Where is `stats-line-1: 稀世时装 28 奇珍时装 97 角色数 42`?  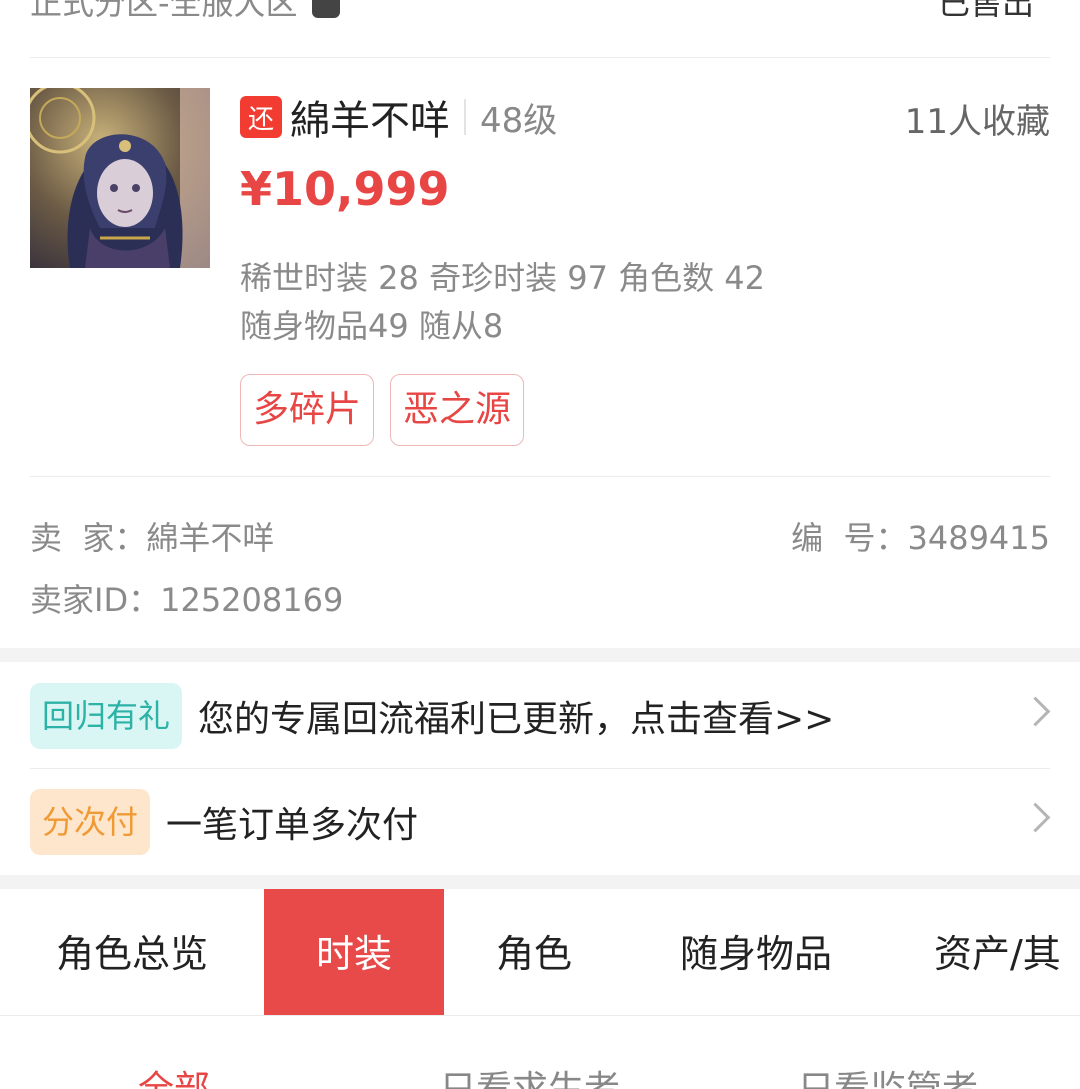
stats-line-1: 稀世时装 28 奇珍时装 97 角色数 42 is located at coordinates (503, 278).